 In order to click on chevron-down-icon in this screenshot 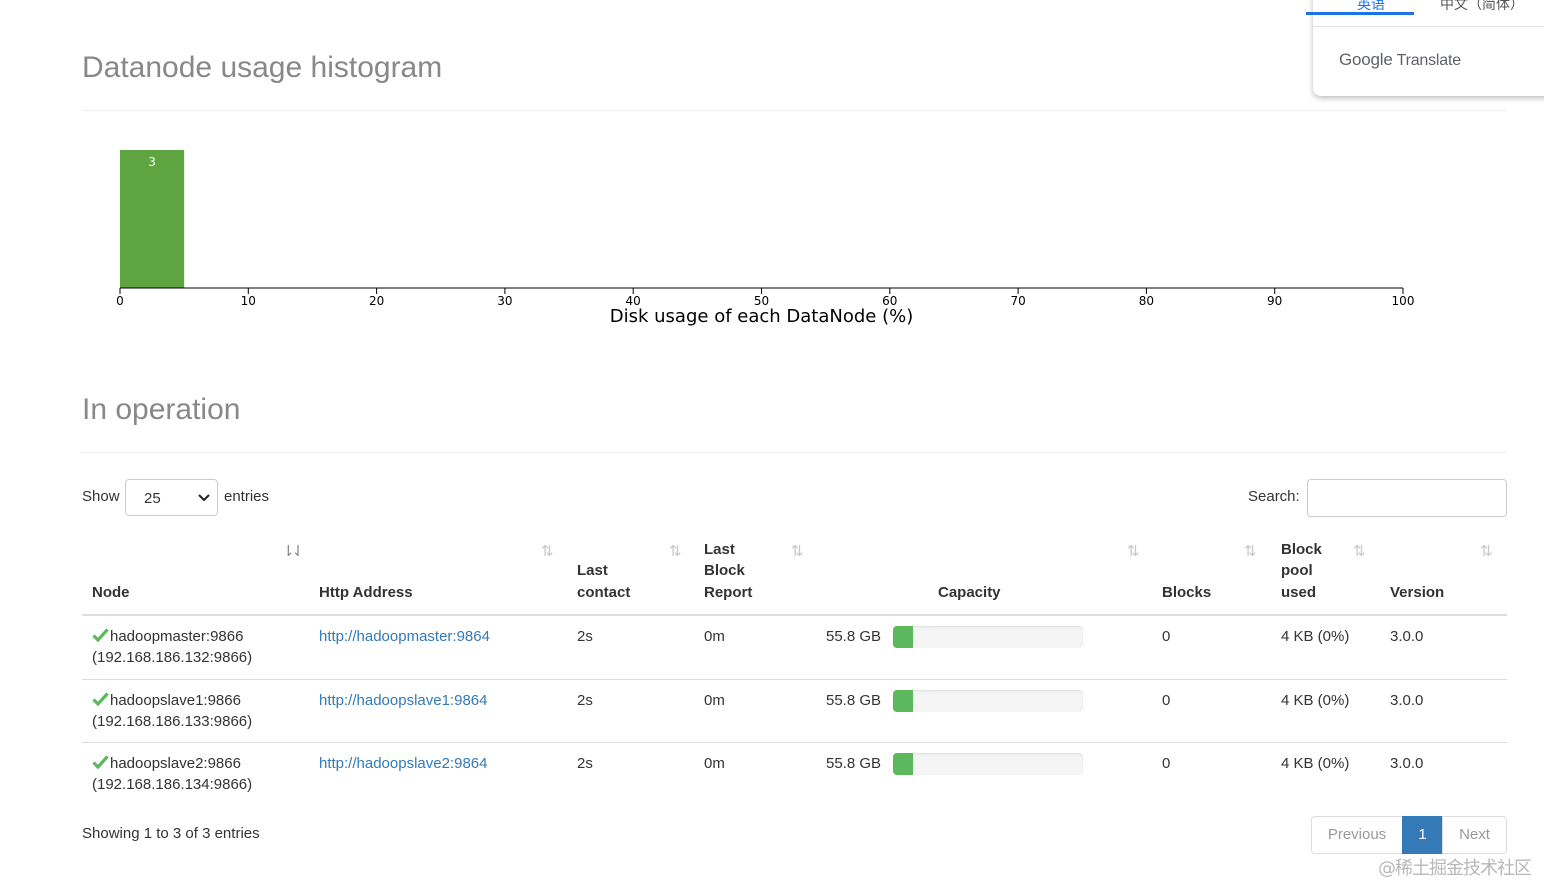, I will do `click(204, 498)`.